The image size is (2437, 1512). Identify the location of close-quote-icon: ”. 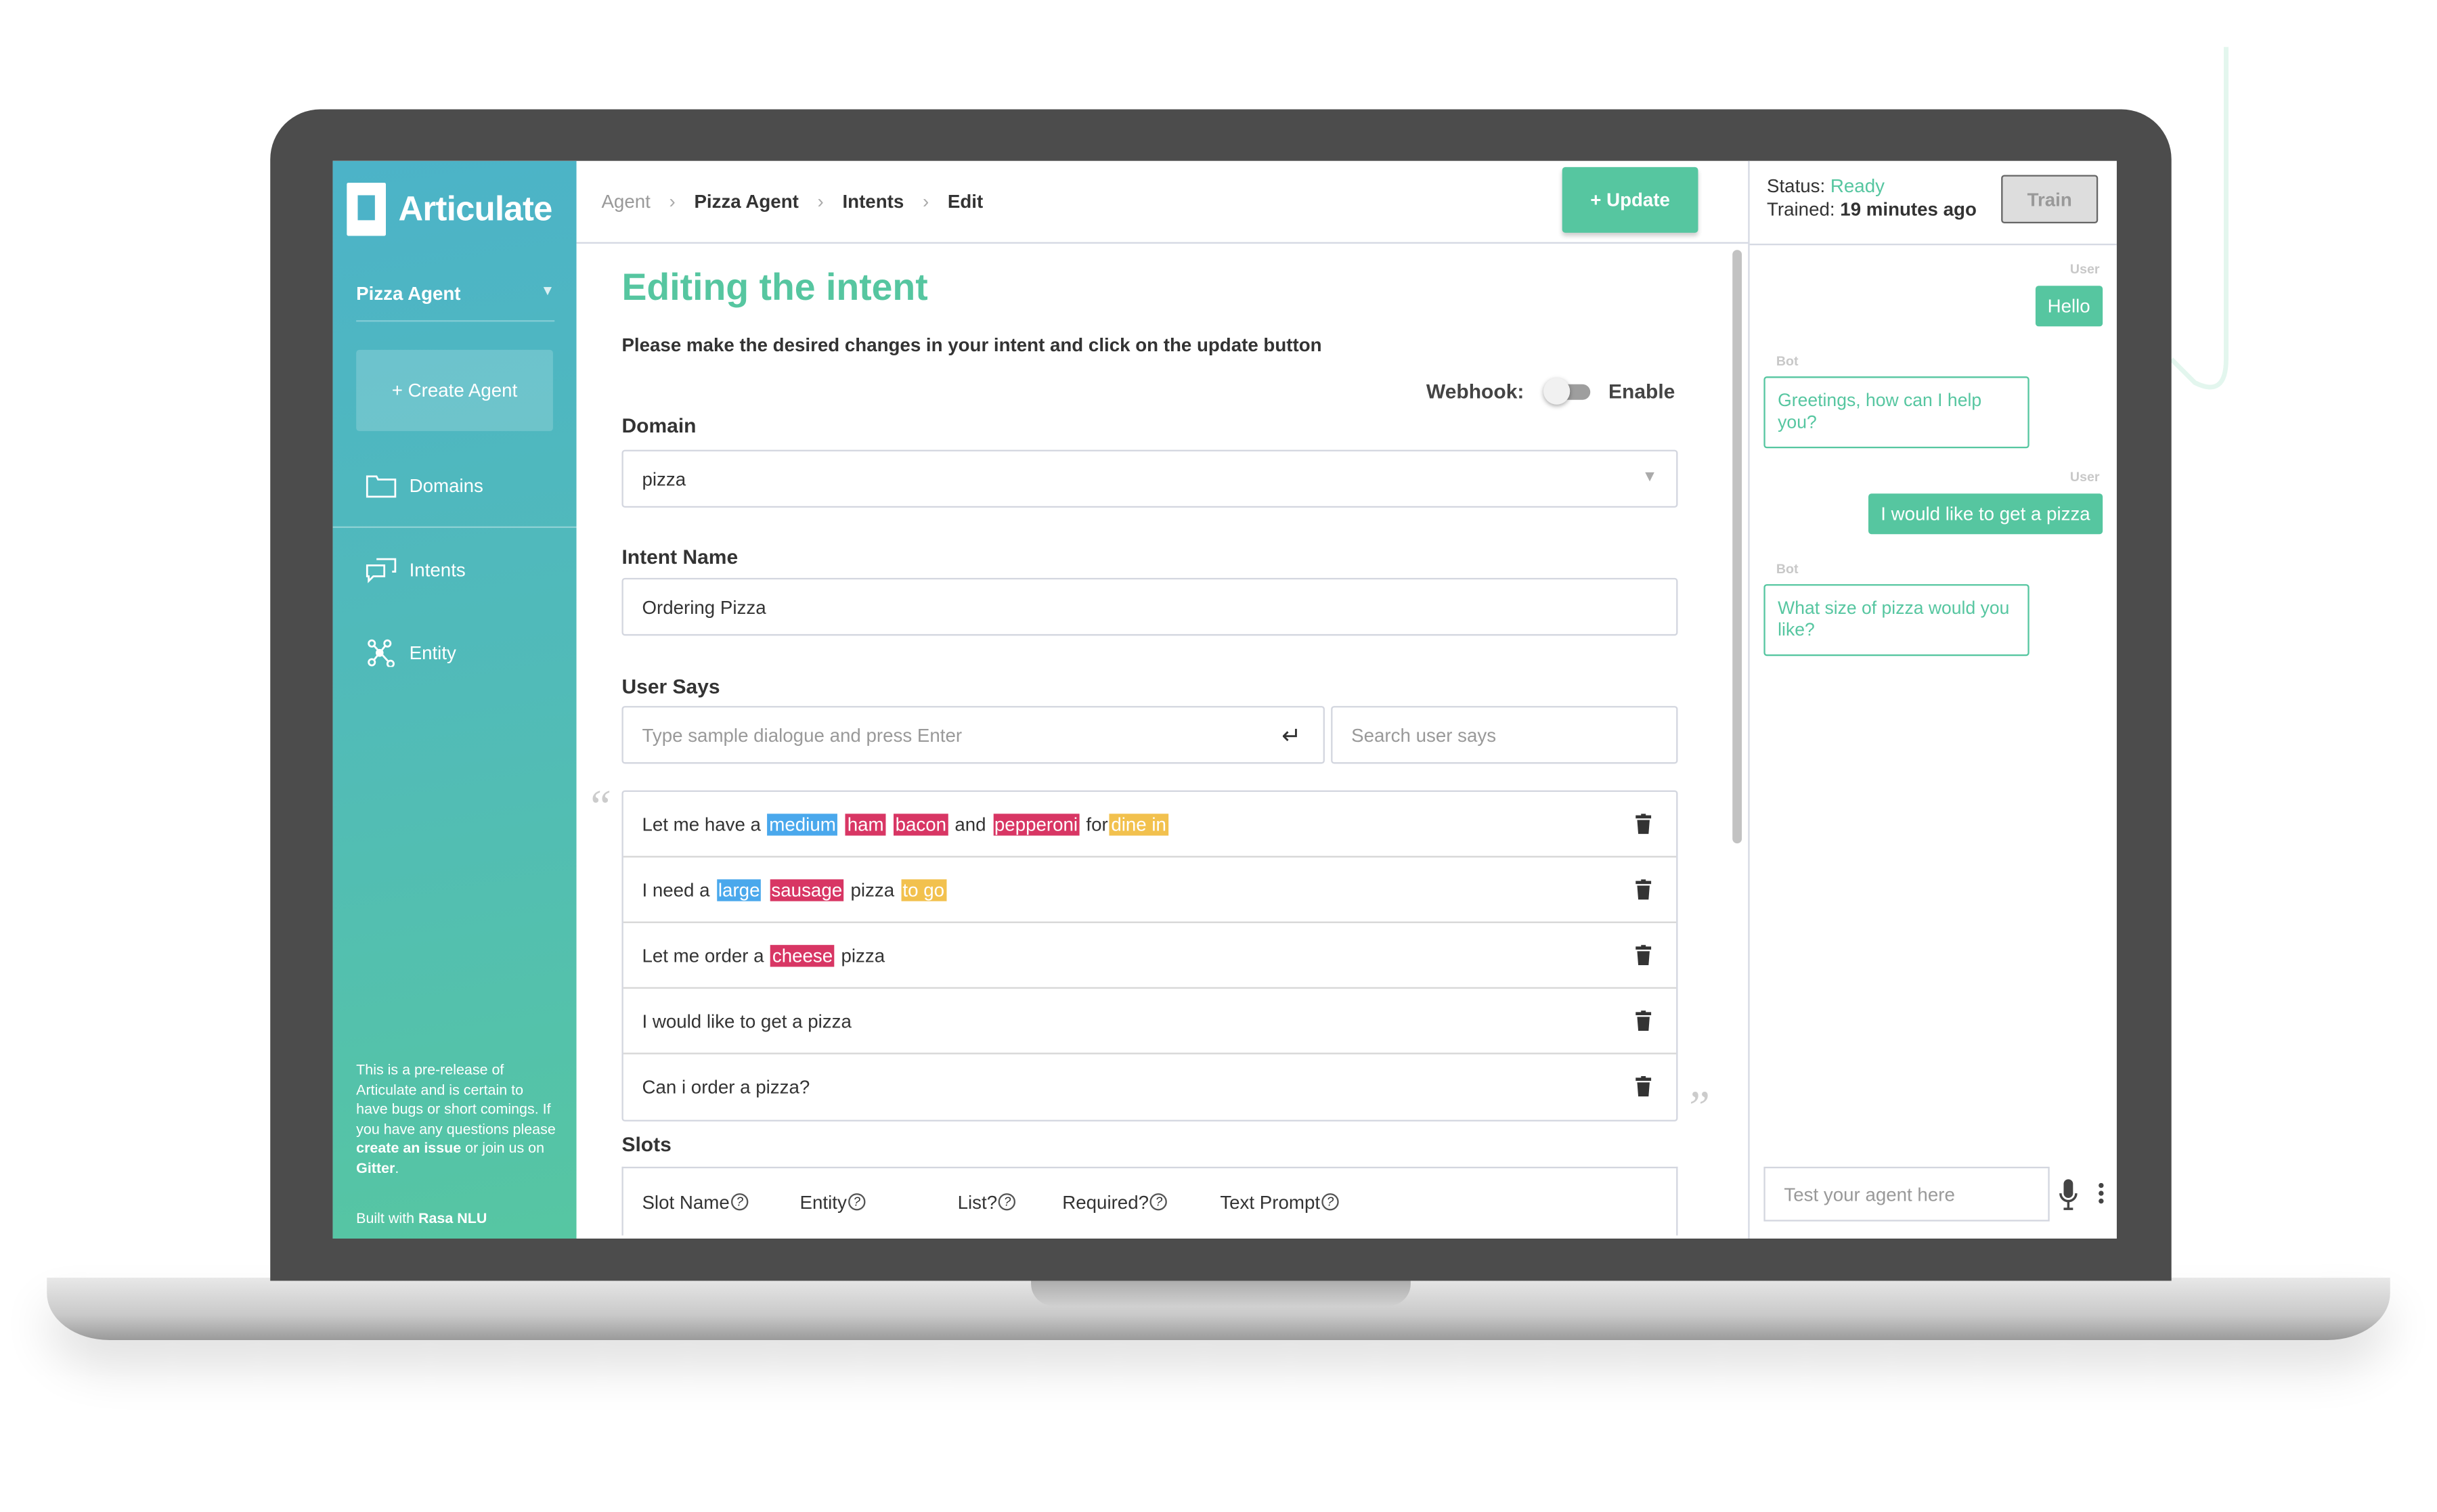
(1697, 1108).